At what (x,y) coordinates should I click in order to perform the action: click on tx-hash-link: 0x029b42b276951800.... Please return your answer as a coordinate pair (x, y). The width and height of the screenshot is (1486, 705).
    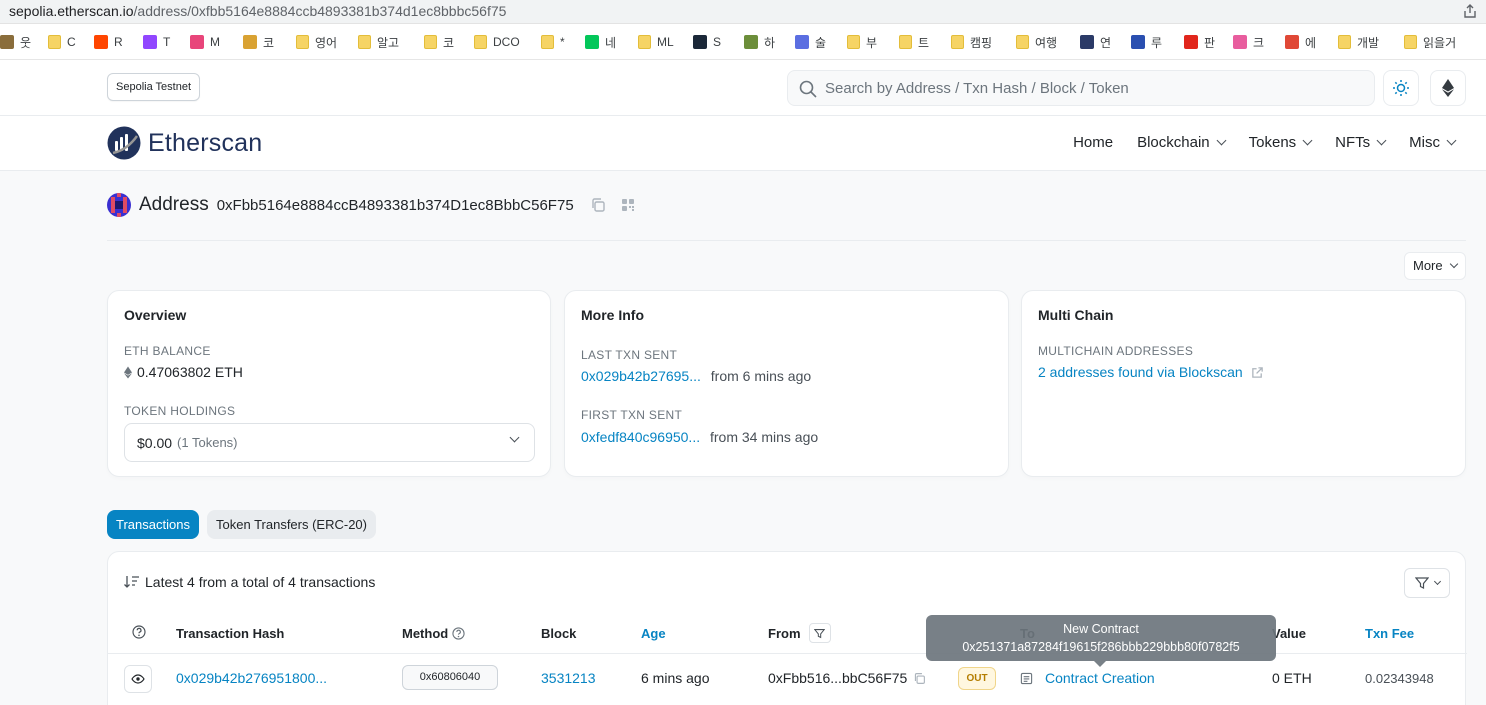
    Looking at the image, I should click on (251, 678).